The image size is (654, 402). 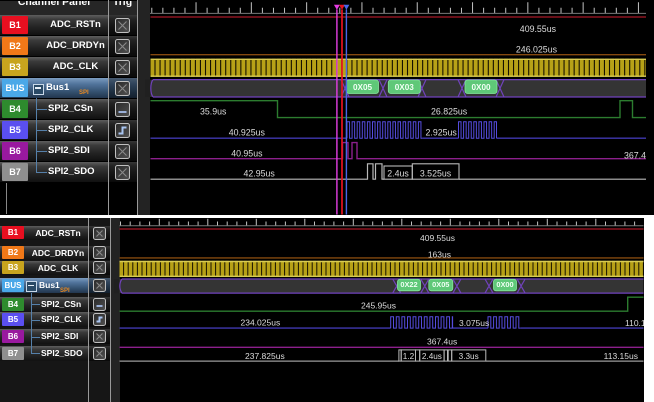 I want to click on svg-text: 246.025us, so click(x=537, y=50).